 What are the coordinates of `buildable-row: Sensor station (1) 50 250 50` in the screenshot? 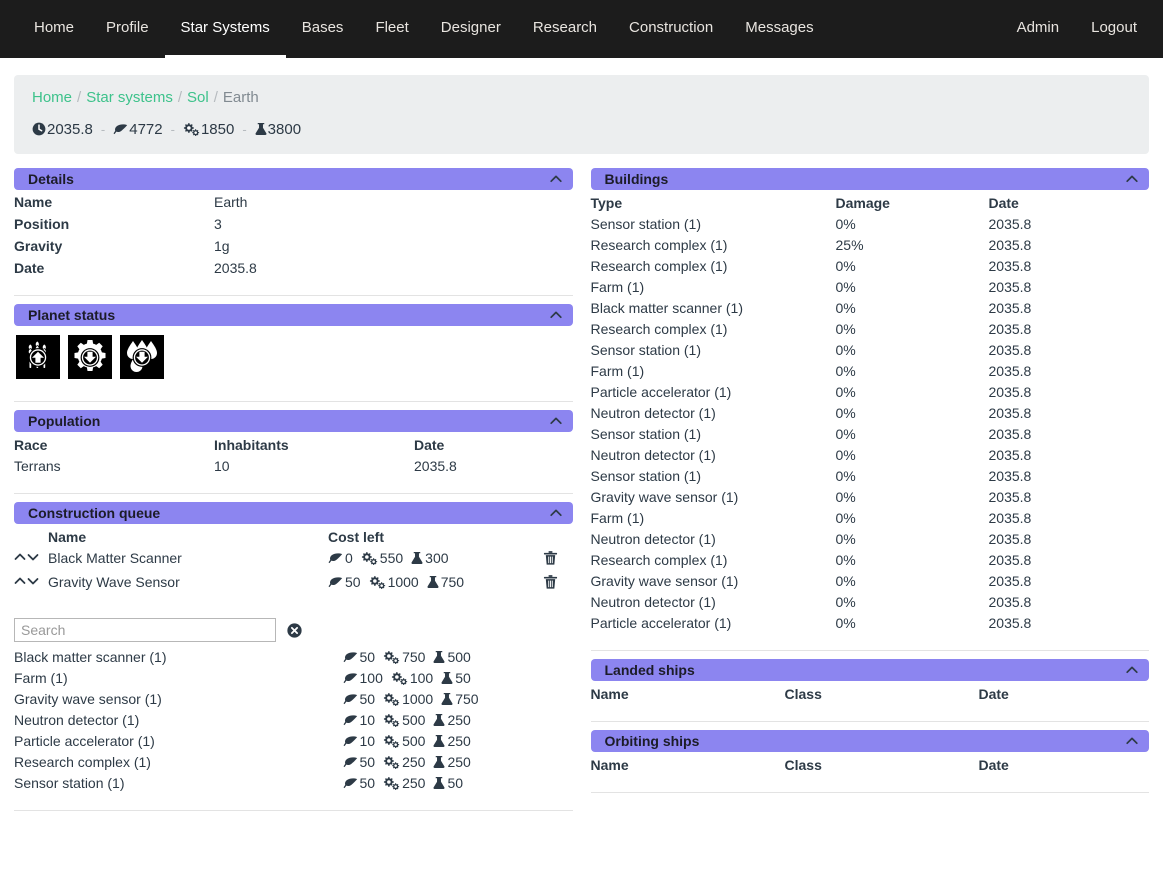 It's located at (293, 783).